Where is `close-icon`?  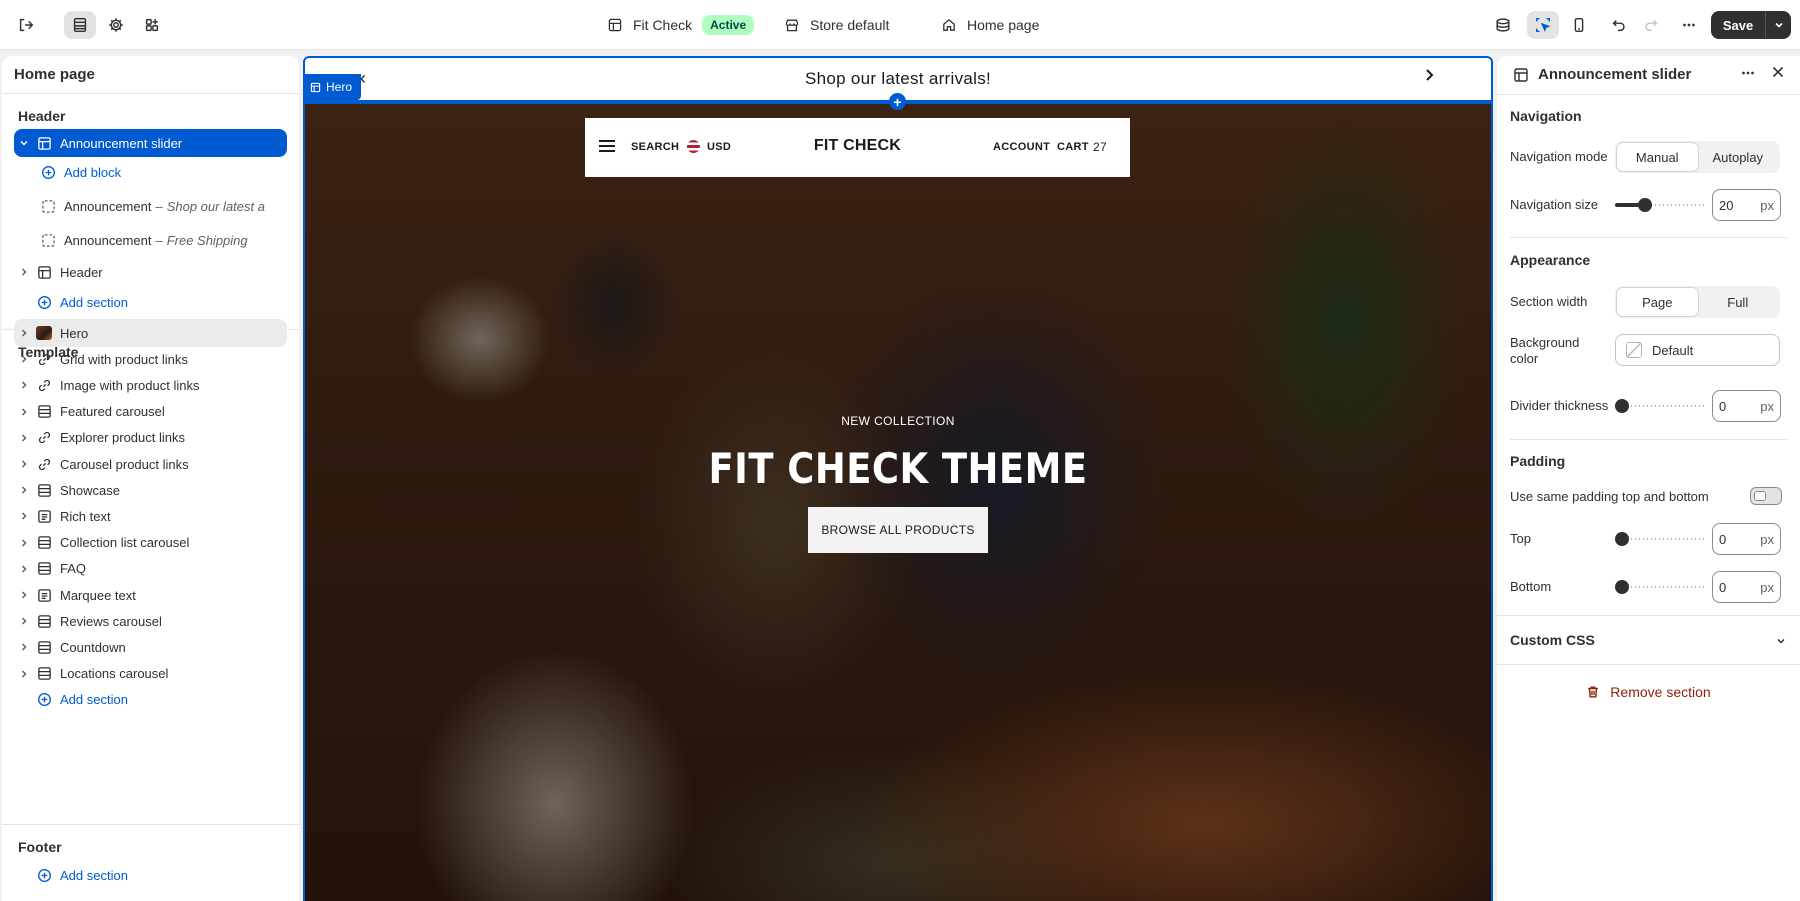 close-icon is located at coordinates (1778, 74).